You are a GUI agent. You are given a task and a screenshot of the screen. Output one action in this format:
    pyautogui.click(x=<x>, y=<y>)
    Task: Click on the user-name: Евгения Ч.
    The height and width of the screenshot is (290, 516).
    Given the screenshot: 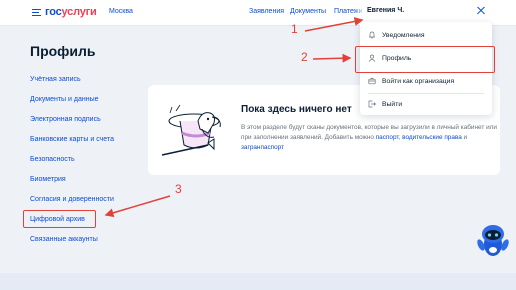 What is the action you would take?
    pyautogui.click(x=385, y=10)
    